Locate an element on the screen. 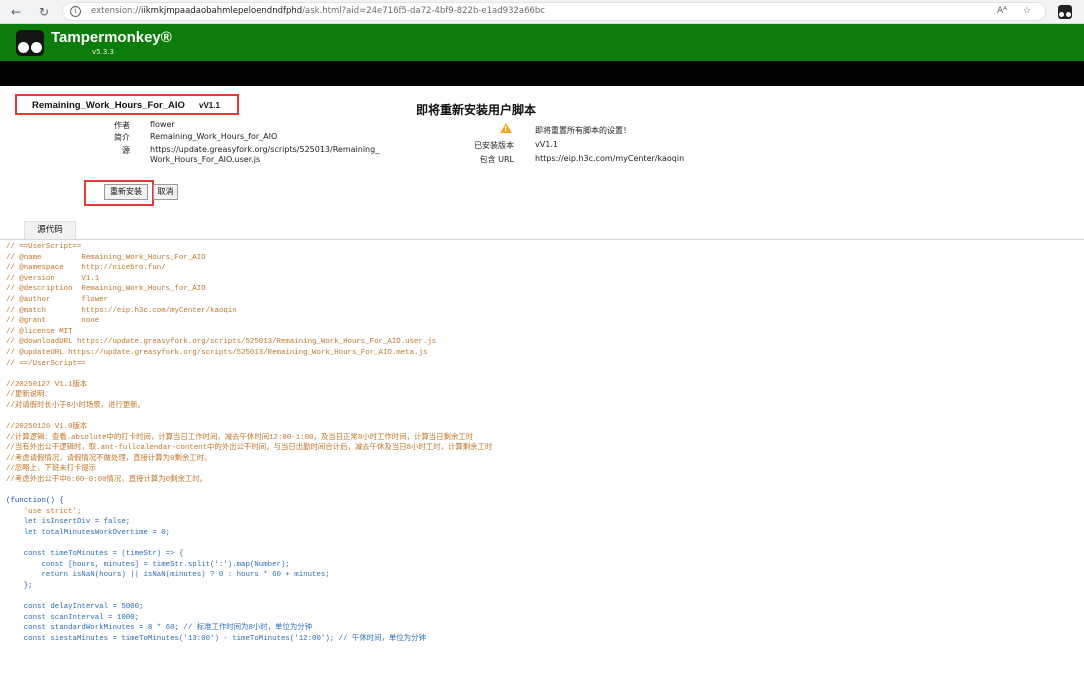 Image resolution: width=1084 pixels, height=673 pixels. code-line: // @name Remaining_Work_Hours_For_AIO is located at coordinates (106, 257).